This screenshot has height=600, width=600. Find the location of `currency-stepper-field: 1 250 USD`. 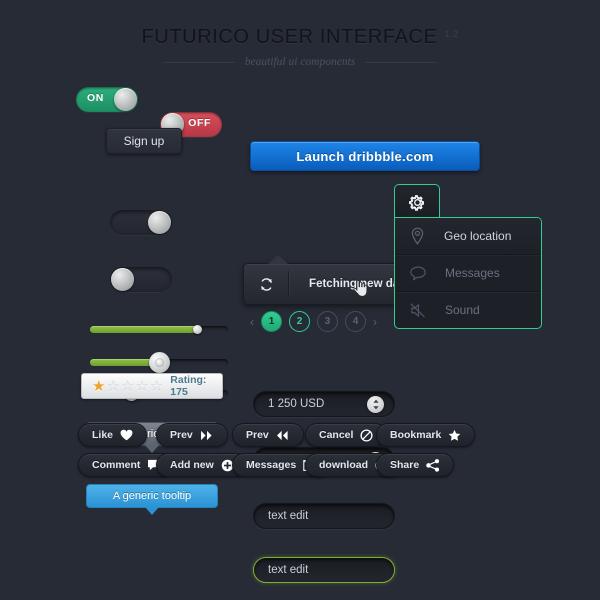

currency-stepper-field: 1 250 USD is located at coordinates (324, 404).